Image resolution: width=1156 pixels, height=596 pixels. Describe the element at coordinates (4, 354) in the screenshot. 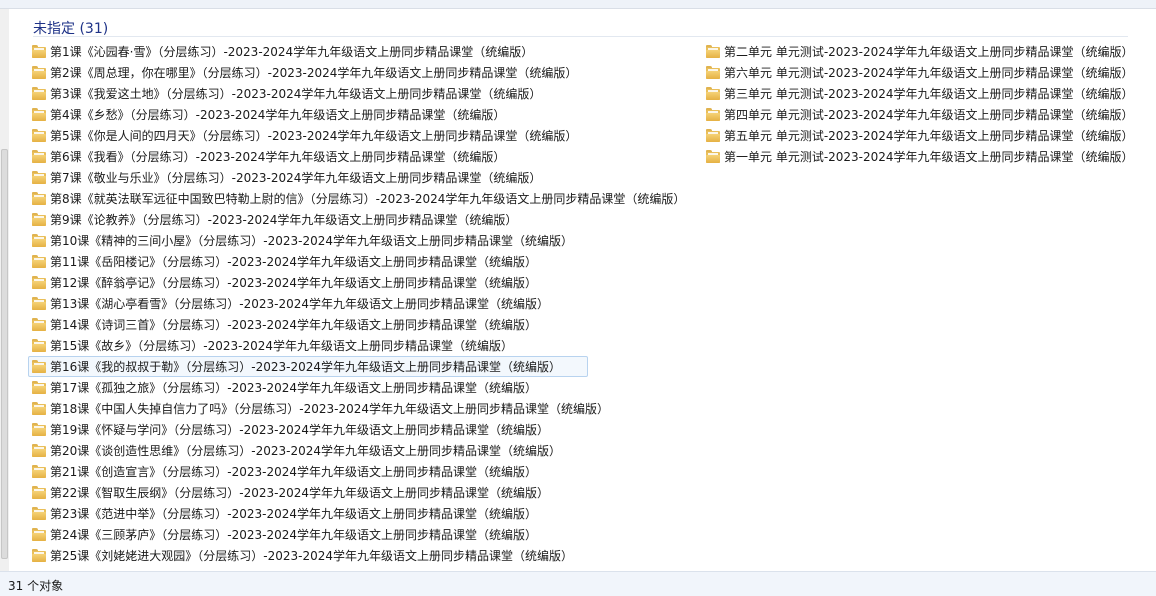

I see `scrollbar-thumb` at that location.